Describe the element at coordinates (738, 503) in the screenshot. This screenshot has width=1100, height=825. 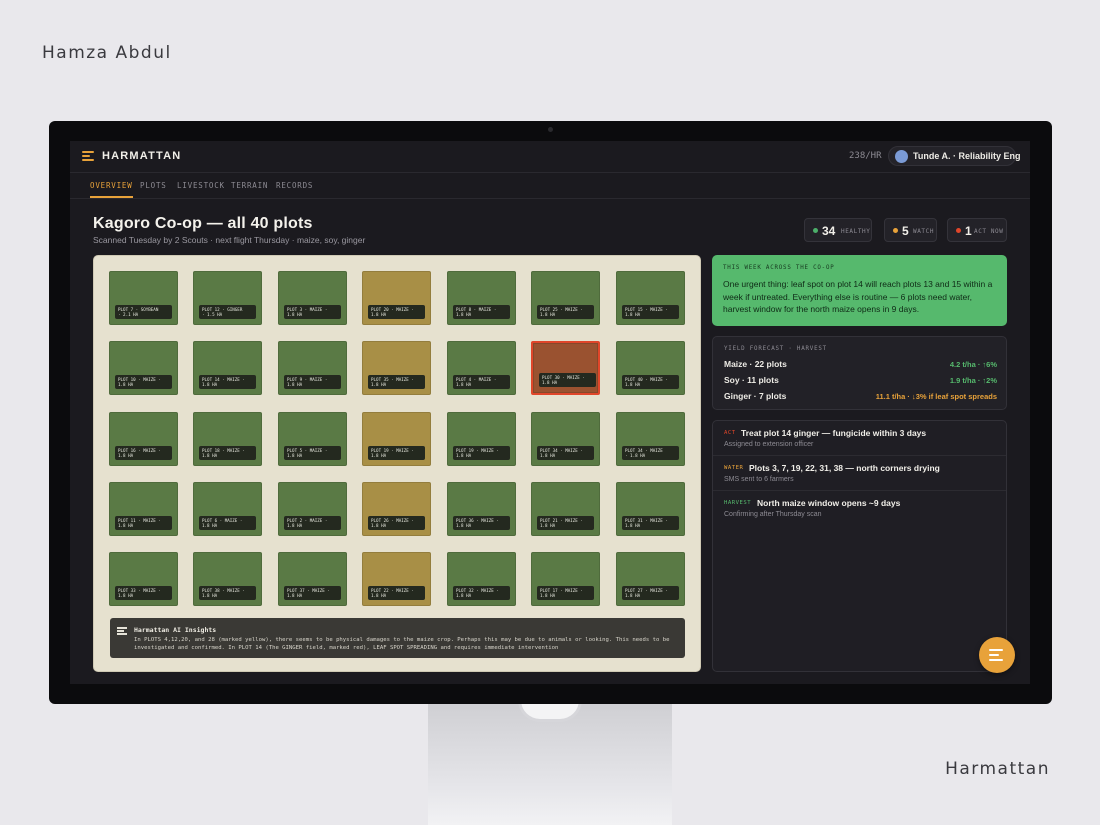
I see `action-tag: HARVEST` at that location.